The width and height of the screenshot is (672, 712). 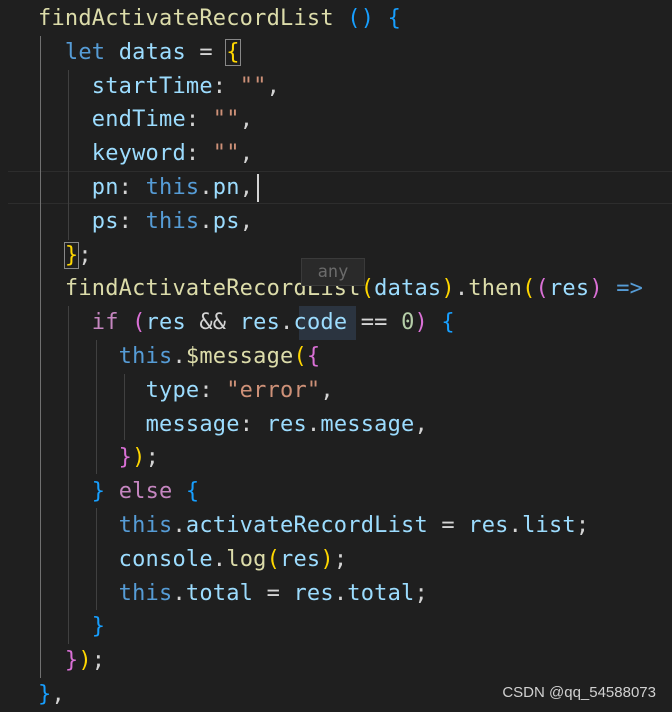 I want to click on code-line: },, so click(x=51, y=695).